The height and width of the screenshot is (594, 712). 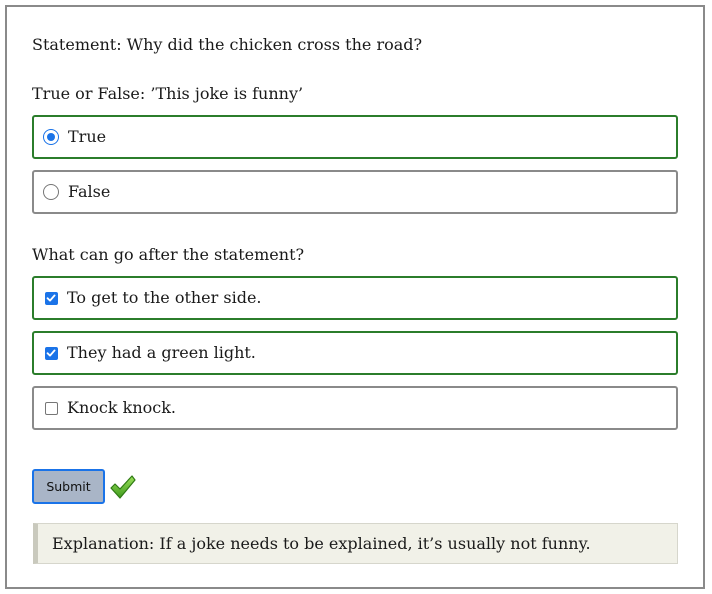 What do you see at coordinates (51, 192) in the screenshot?
I see `radio-unselected-icon` at bounding box center [51, 192].